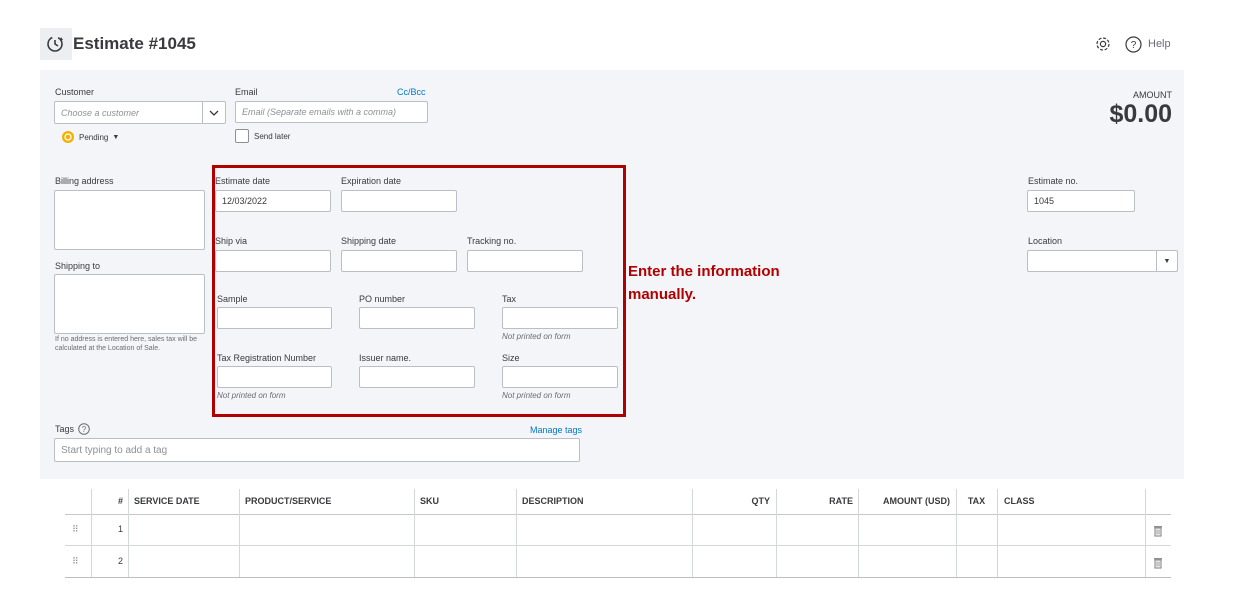 This screenshot has height=607, width=1247. Describe the element at coordinates (411, 92) in the screenshot. I see `cc-bcc-link: Cc/Bcc` at that location.